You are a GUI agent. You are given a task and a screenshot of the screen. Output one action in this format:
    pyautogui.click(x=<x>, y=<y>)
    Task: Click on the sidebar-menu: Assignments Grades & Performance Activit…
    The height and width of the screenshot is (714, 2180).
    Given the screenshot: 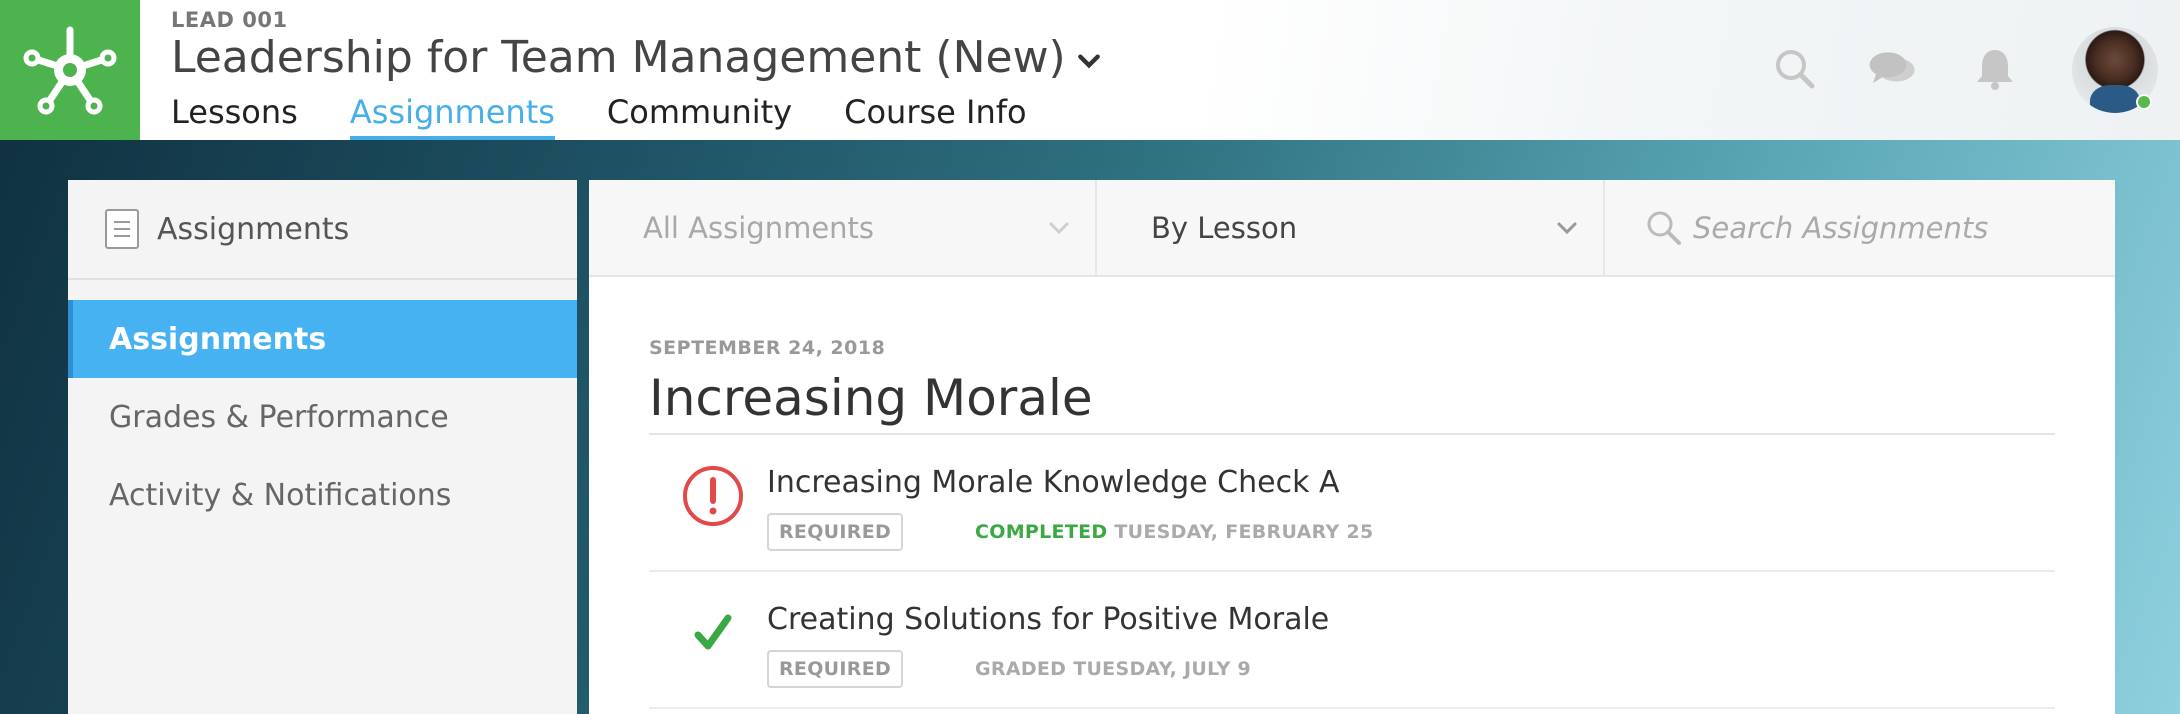 What is the action you would take?
    pyautogui.click(x=322, y=407)
    